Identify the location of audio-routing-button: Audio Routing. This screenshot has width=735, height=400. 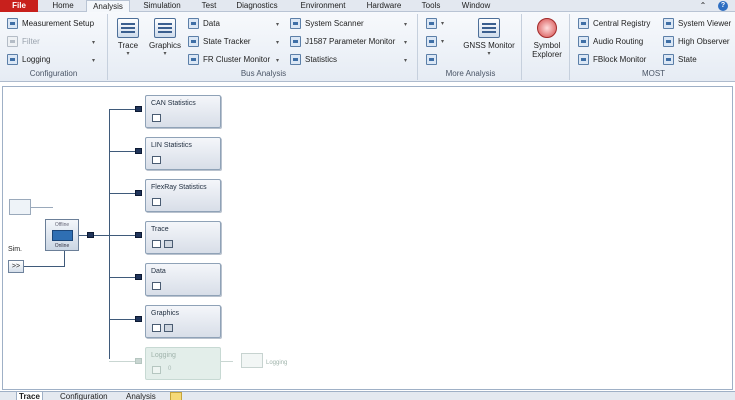
(610, 41).